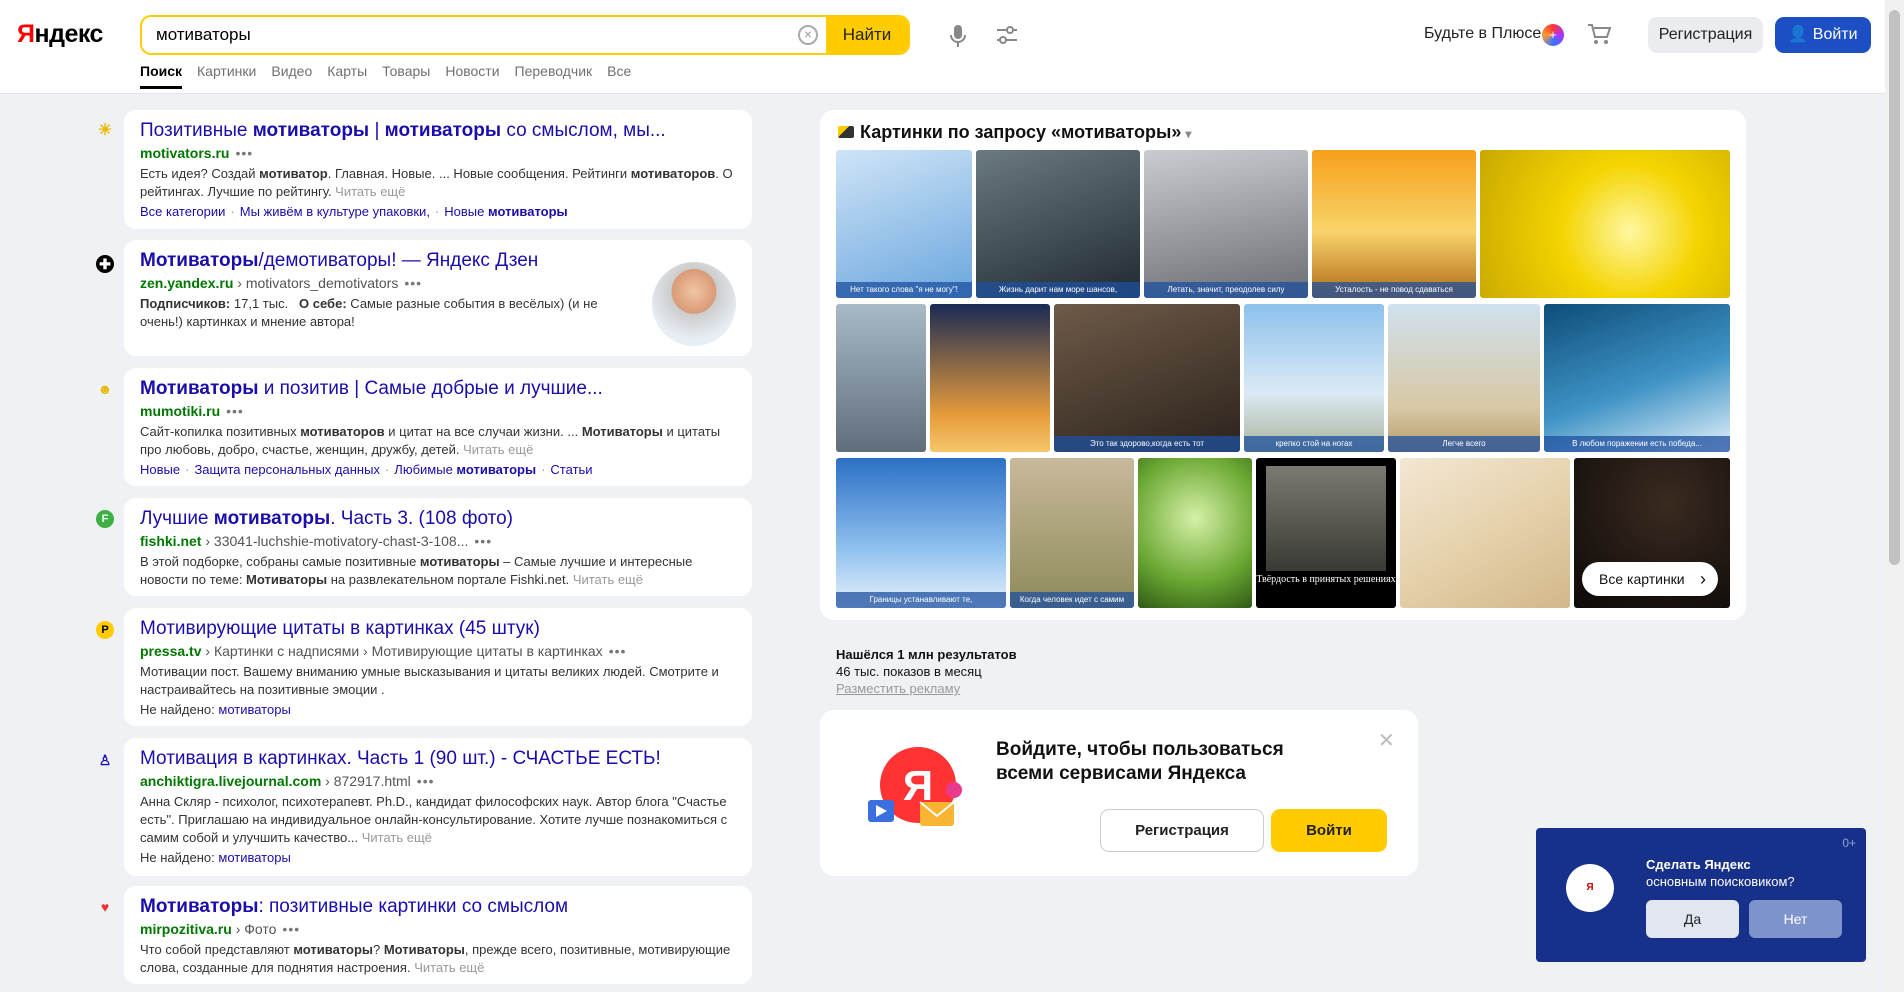 This screenshot has width=1904, height=992. I want to click on filter-settings-icon, so click(1007, 35).